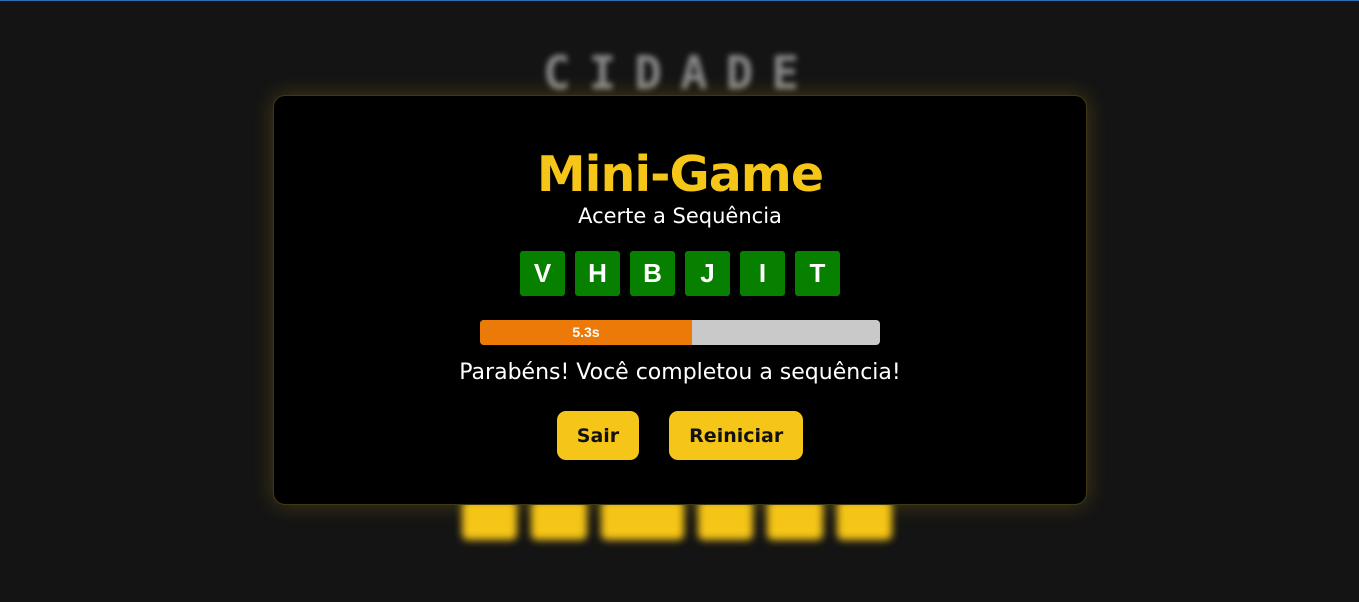  What do you see at coordinates (597, 273) in the screenshot?
I see `sequence-key: H` at bounding box center [597, 273].